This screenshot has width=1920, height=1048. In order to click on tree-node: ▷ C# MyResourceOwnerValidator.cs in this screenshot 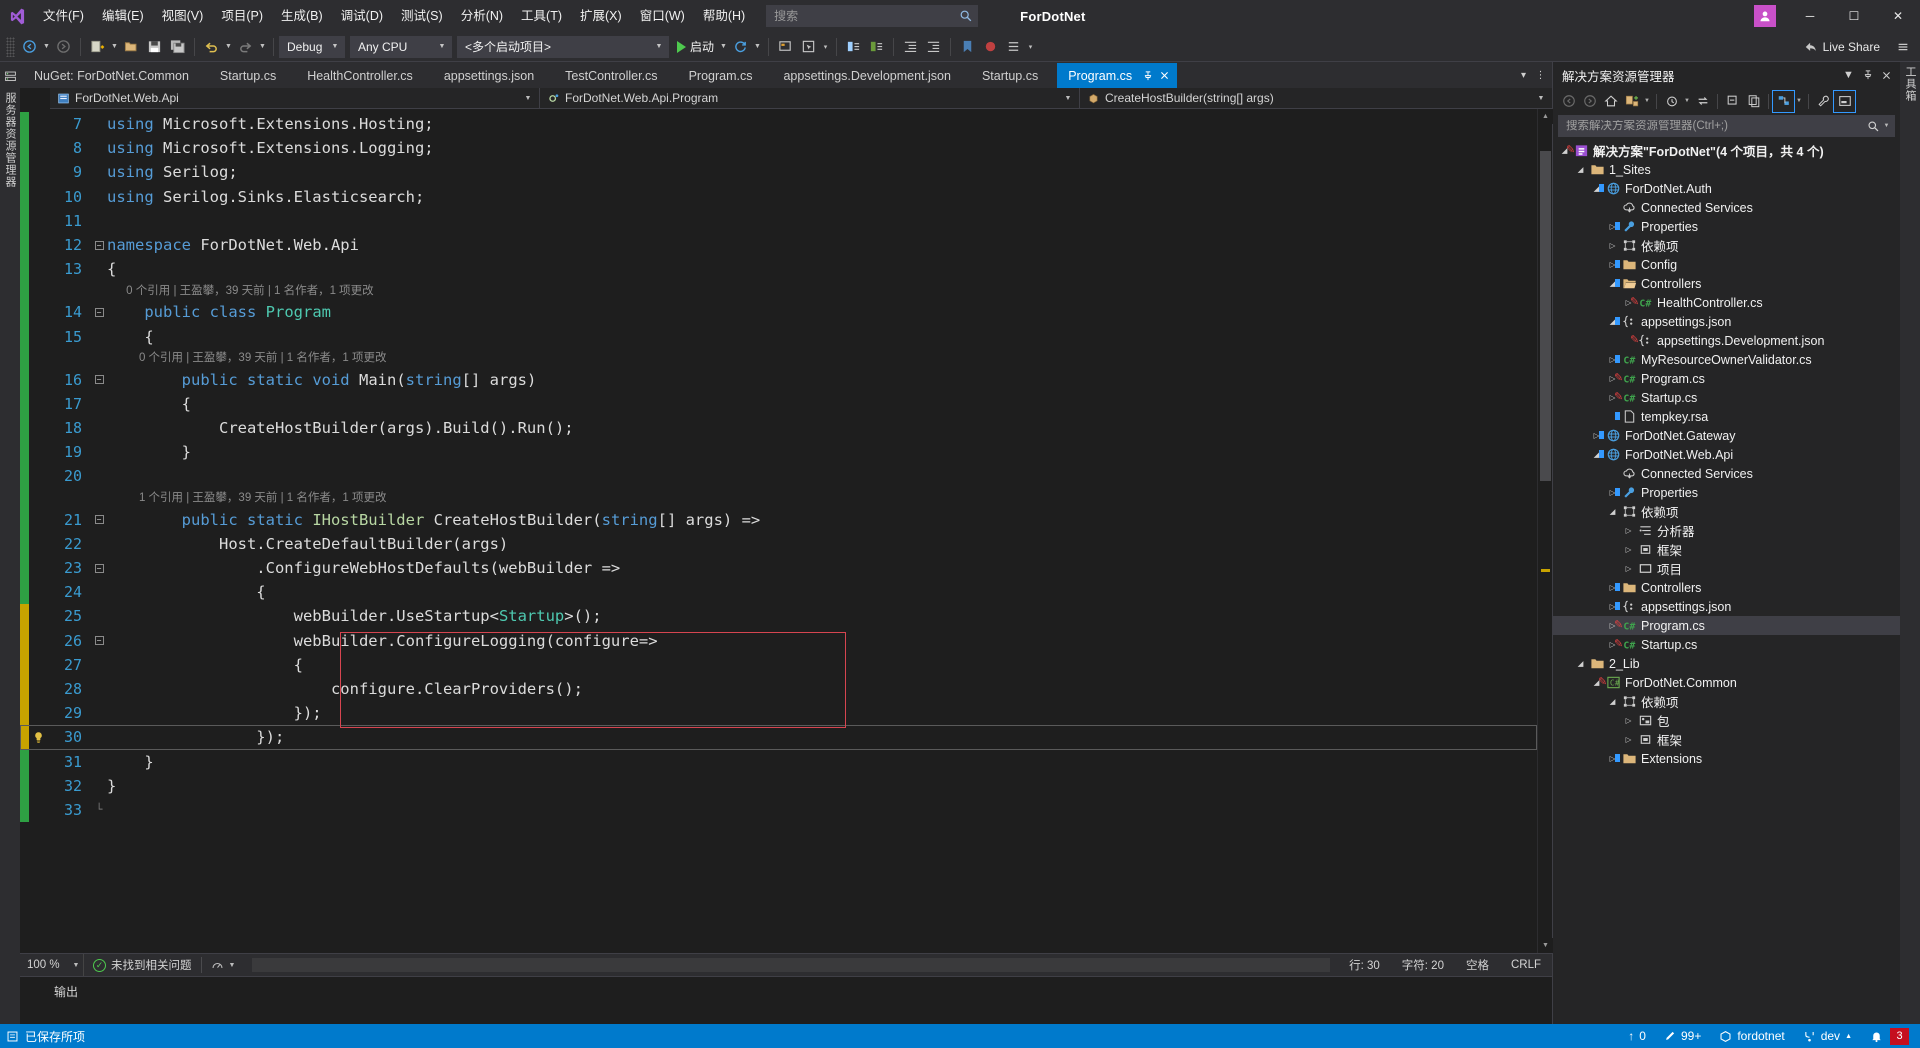, I will do `click(1726, 359)`.